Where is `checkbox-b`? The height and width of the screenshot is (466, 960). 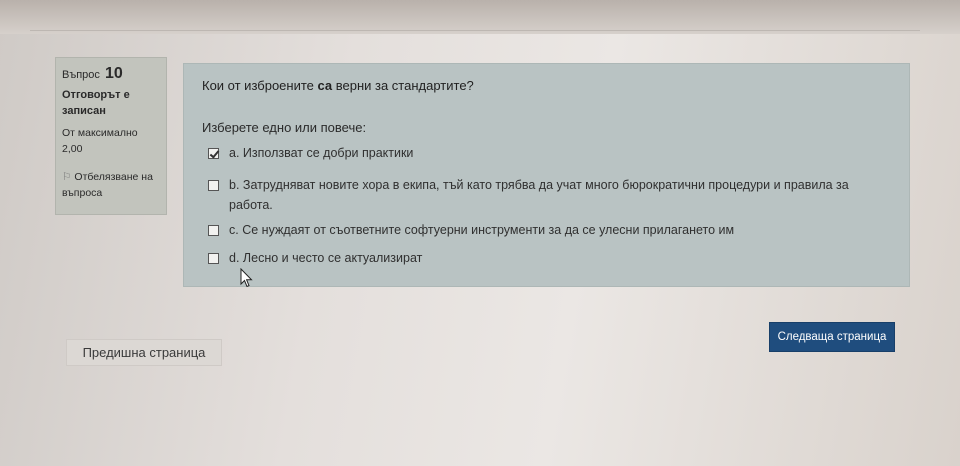 checkbox-b is located at coordinates (213, 185).